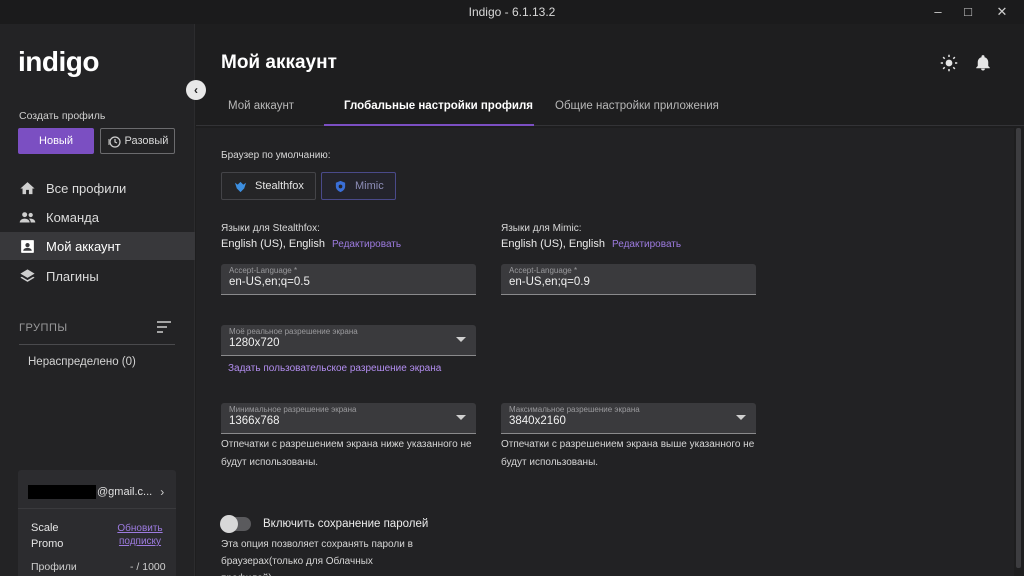  What do you see at coordinates (438, 106) in the screenshot?
I see `tab-global-profile-settings: Глобальные настройки профиля` at bounding box center [438, 106].